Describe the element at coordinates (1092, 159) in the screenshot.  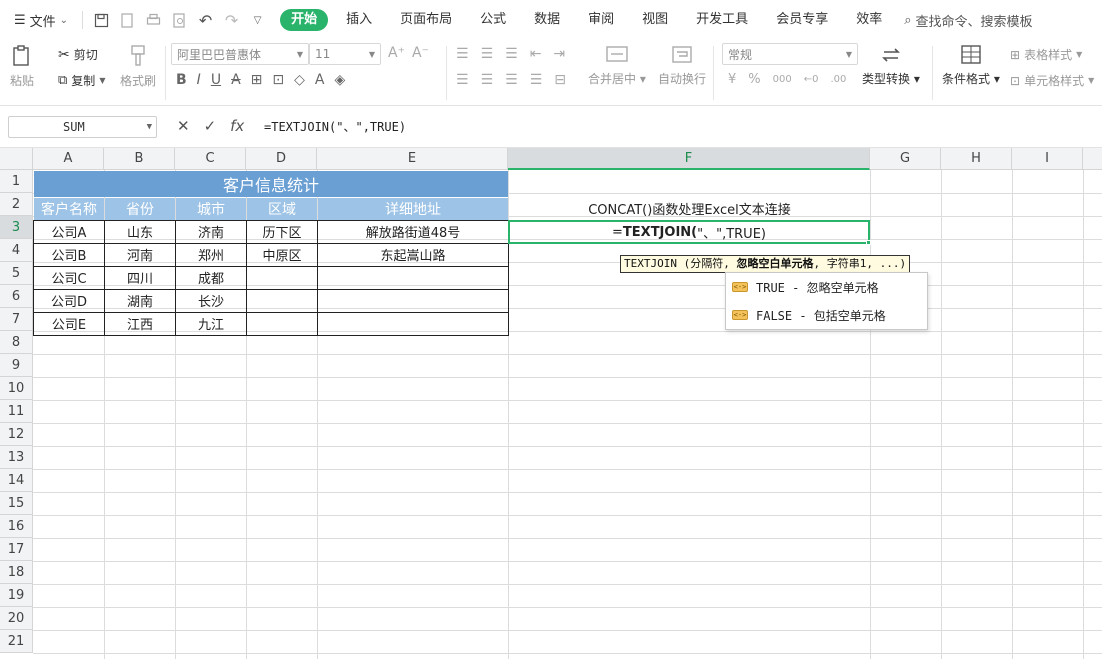
I see `column-header-j` at that location.